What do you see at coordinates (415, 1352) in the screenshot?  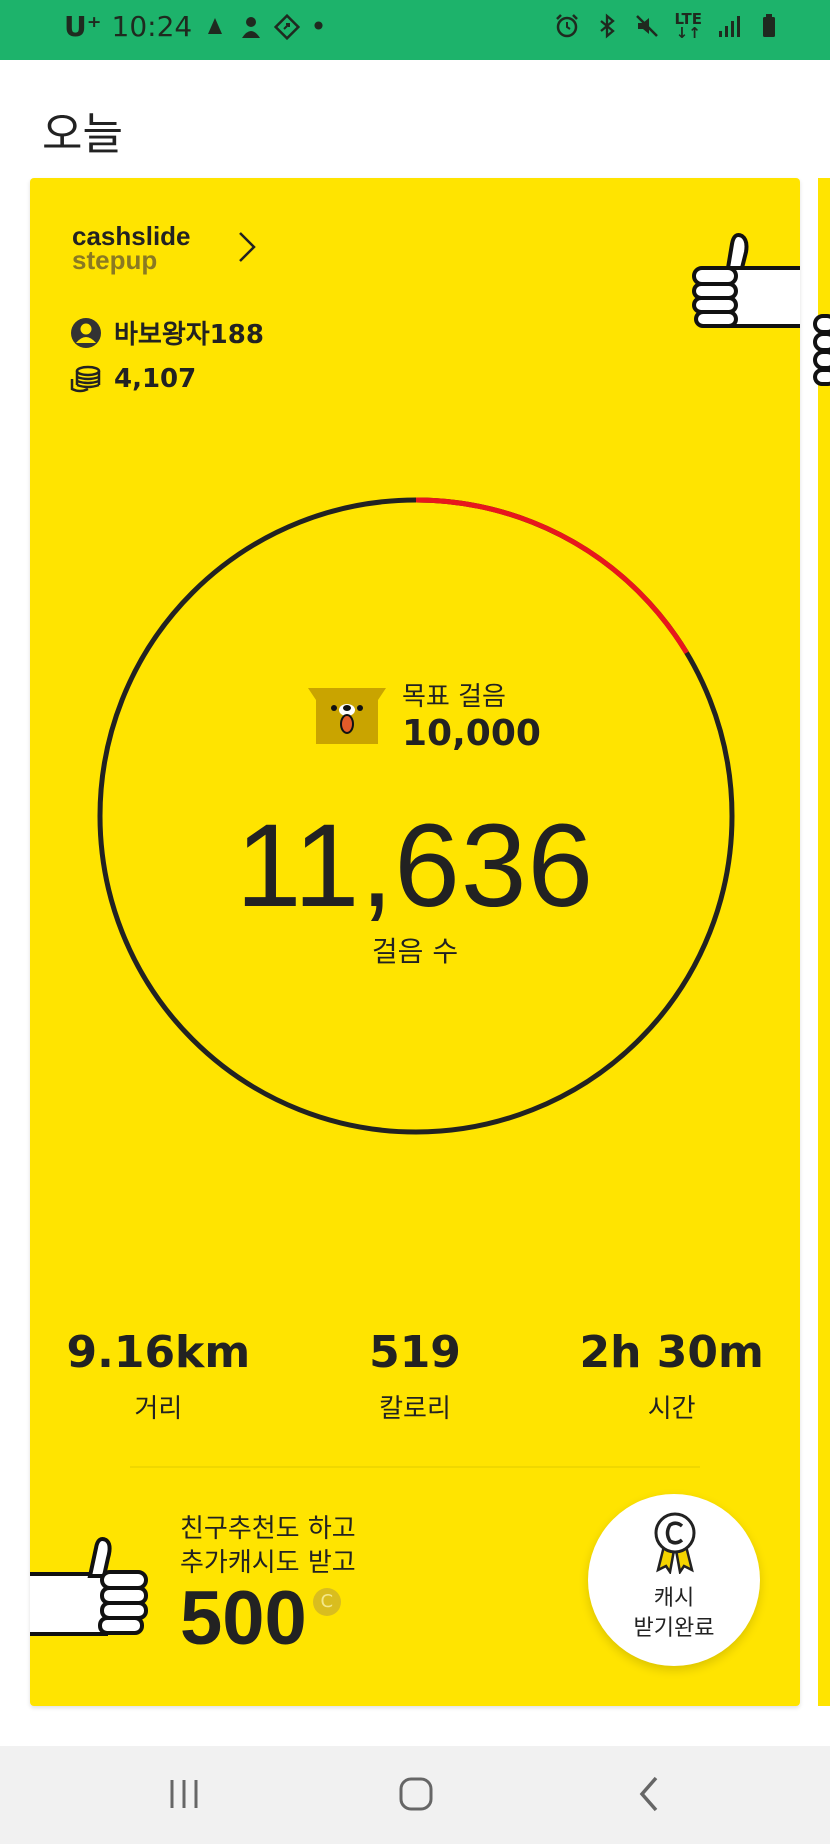 I see `stat-value: 519` at bounding box center [415, 1352].